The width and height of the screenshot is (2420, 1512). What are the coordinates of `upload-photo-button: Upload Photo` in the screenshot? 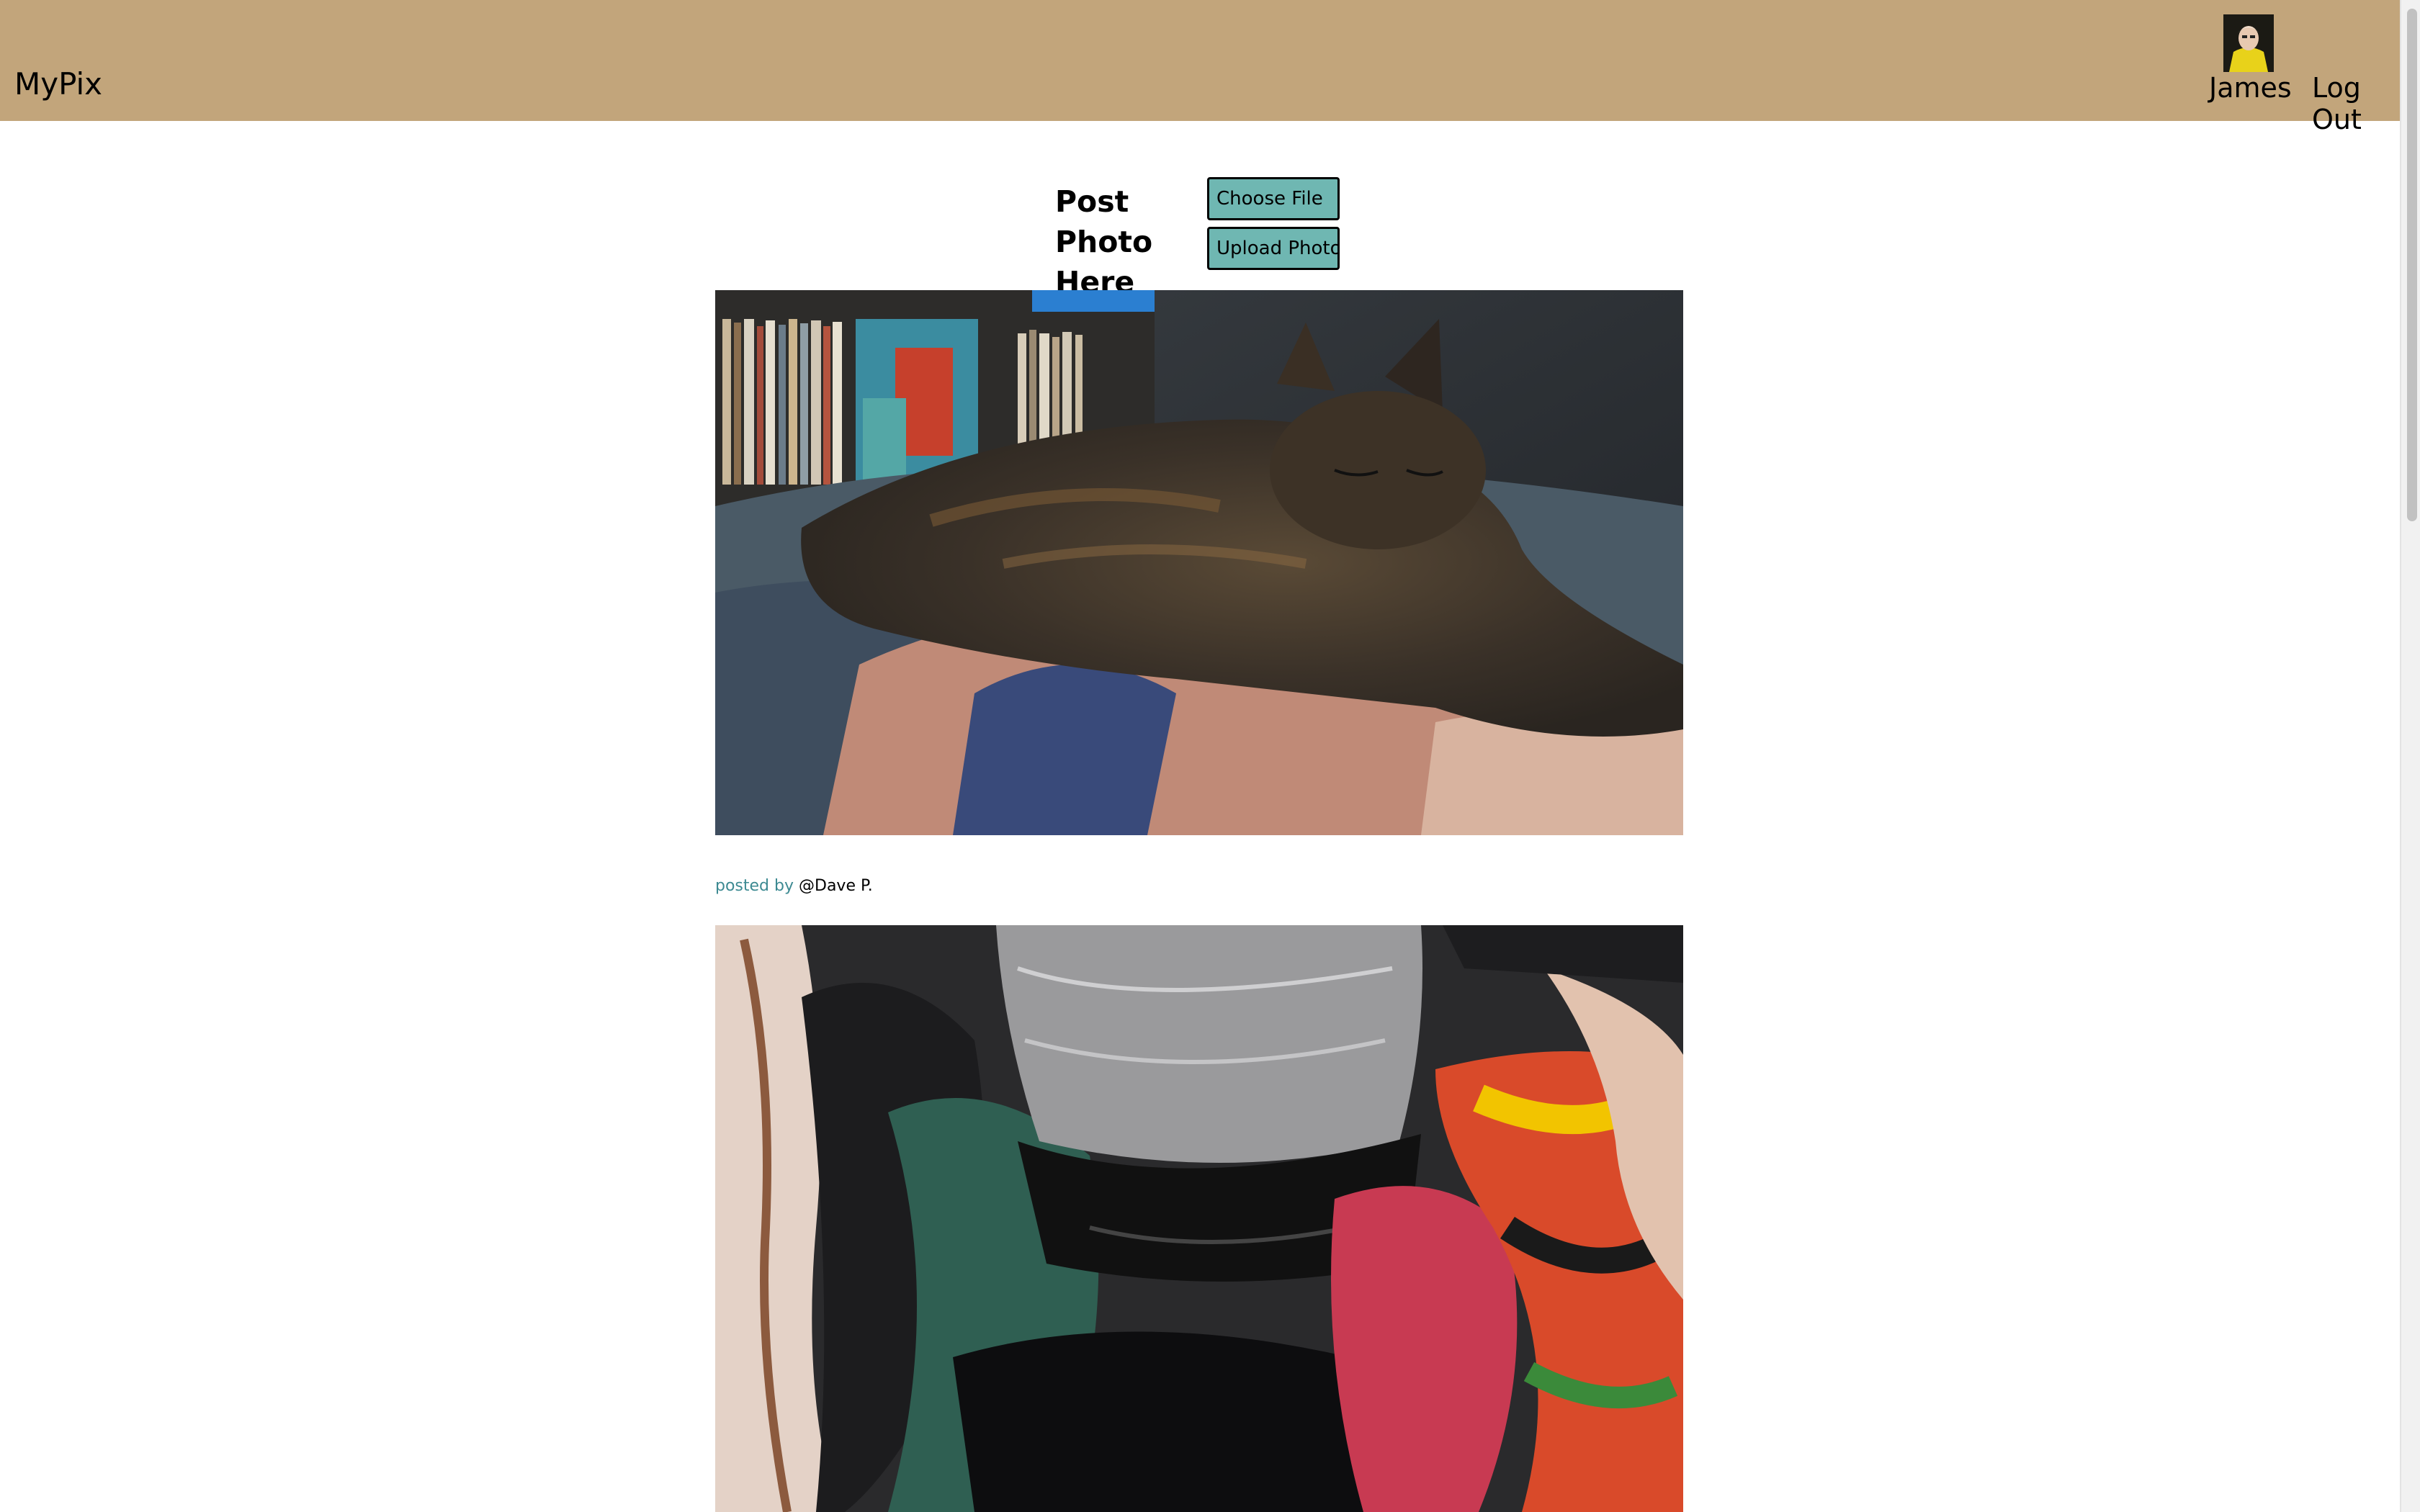 It's located at (1273, 248).